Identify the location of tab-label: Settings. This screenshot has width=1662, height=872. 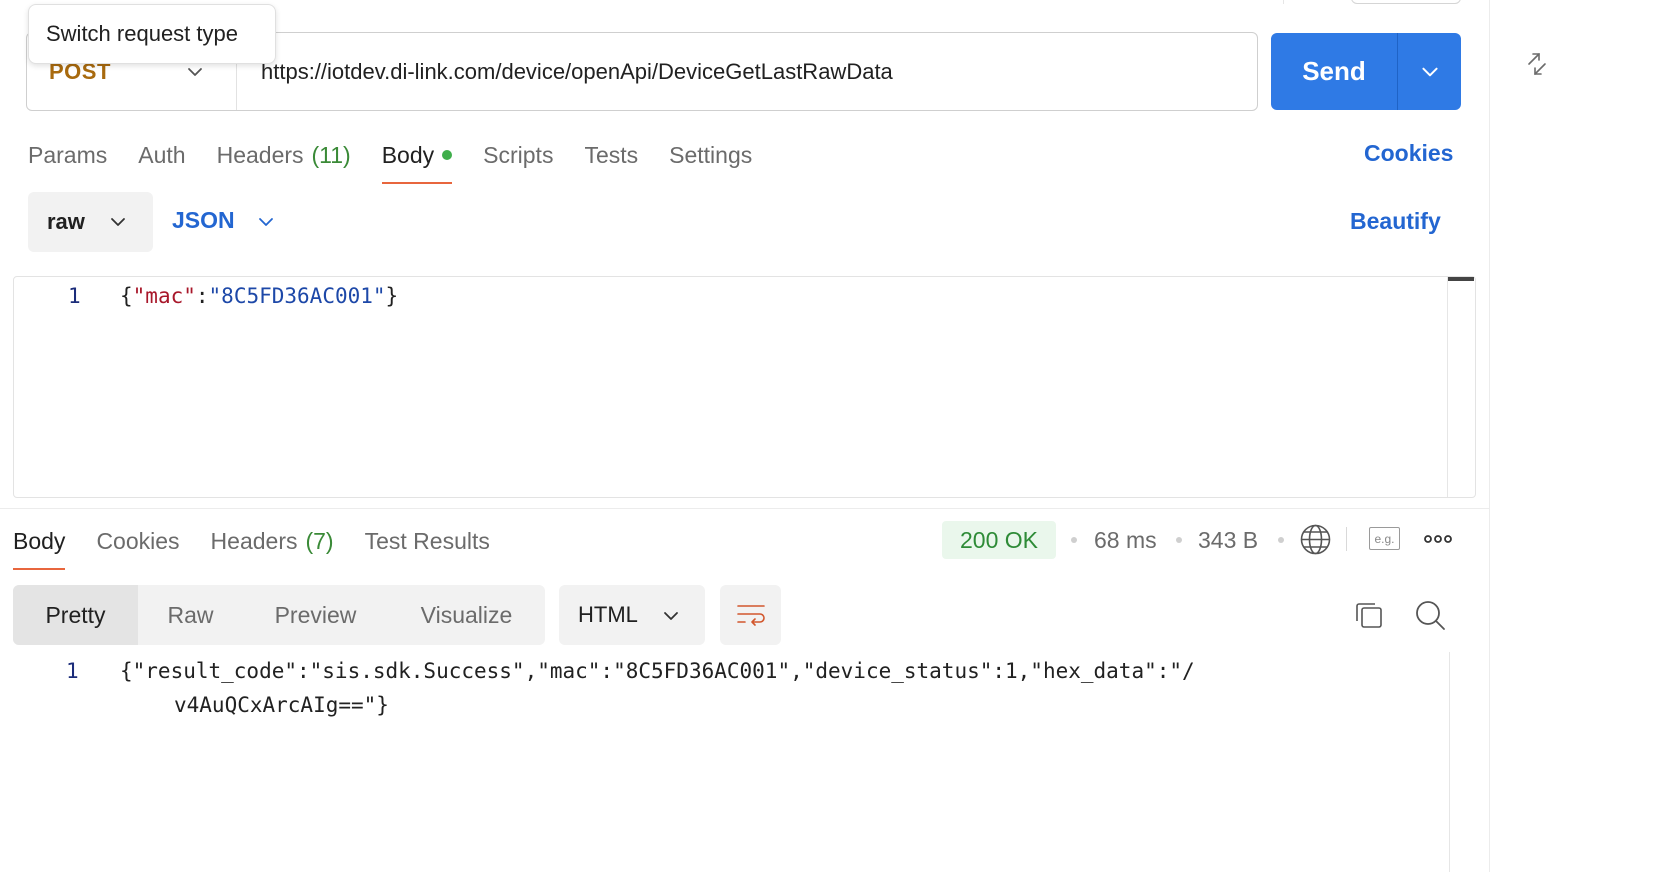
(711, 154).